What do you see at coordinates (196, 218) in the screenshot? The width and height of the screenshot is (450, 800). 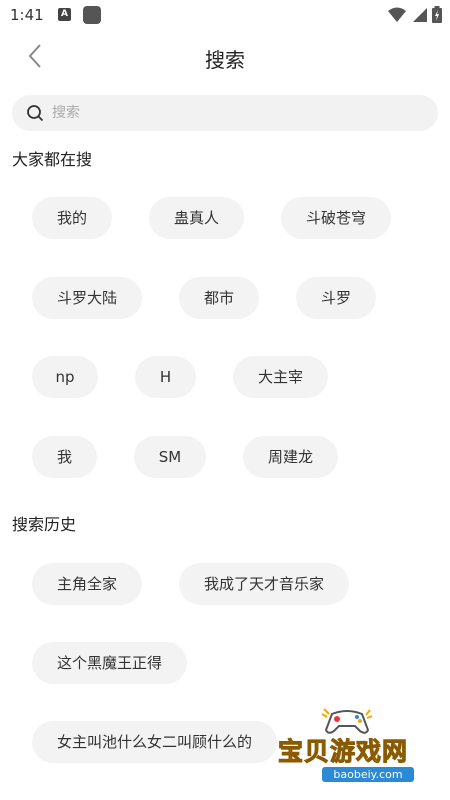 I see `hot-search-chip: 蛊真人` at bounding box center [196, 218].